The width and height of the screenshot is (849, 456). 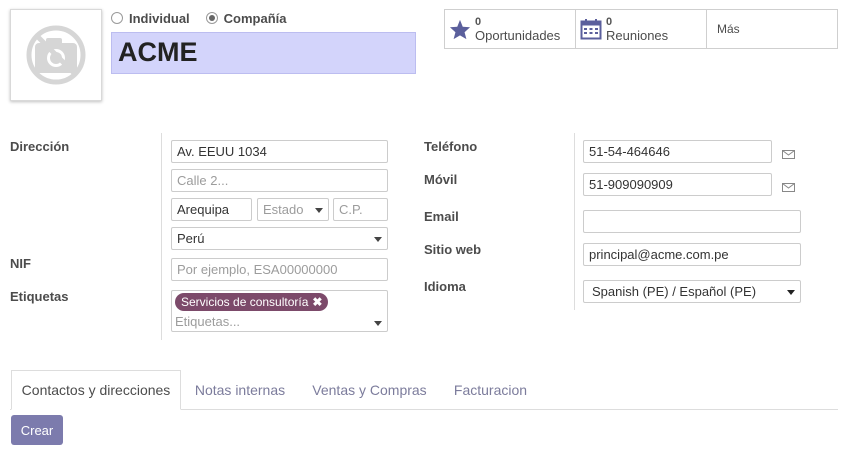 I want to click on calendar-icon, so click(x=591, y=29).